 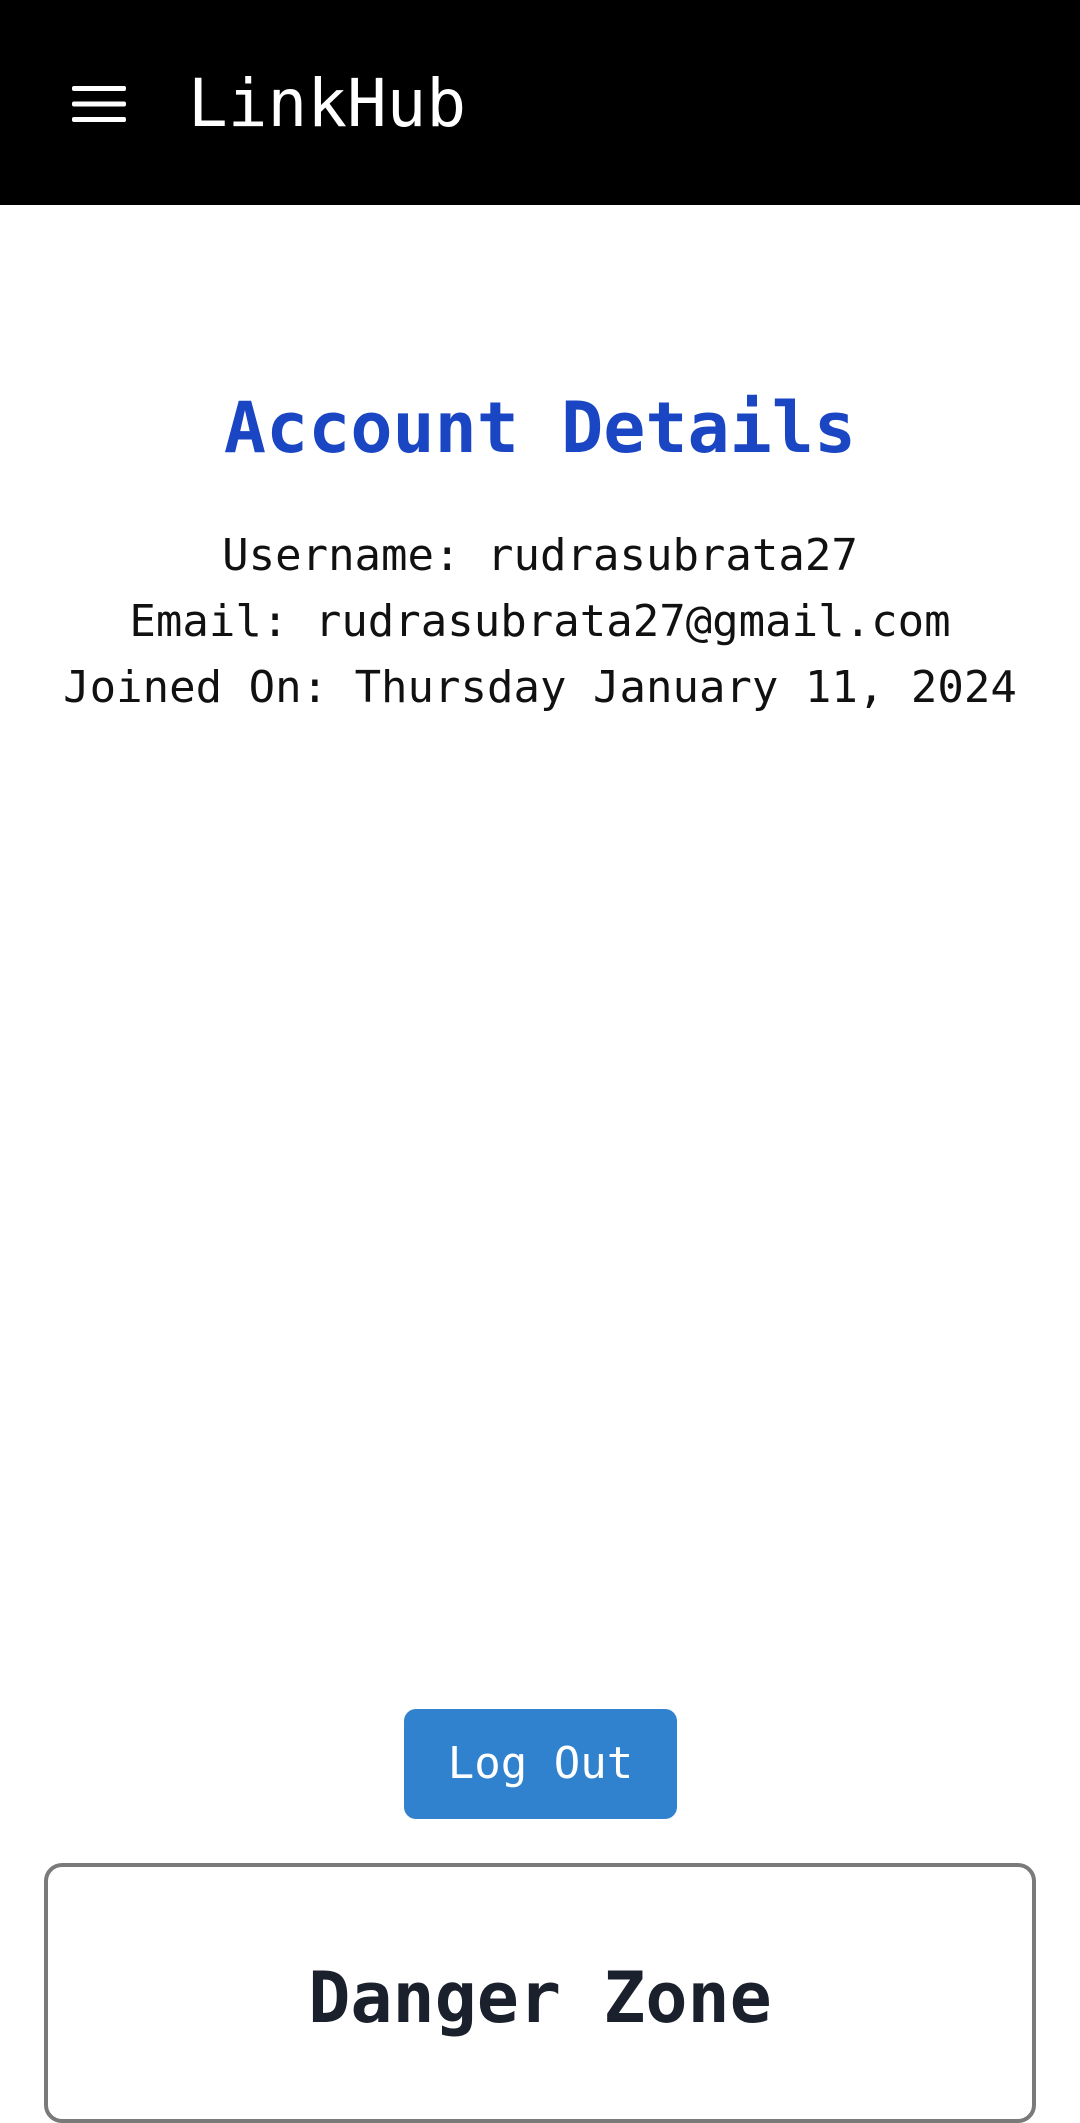 What do you see at coordinates (540, 102) in the screenshot?
I see `app-bar: LinkHub` at bounding box center [540, 102].